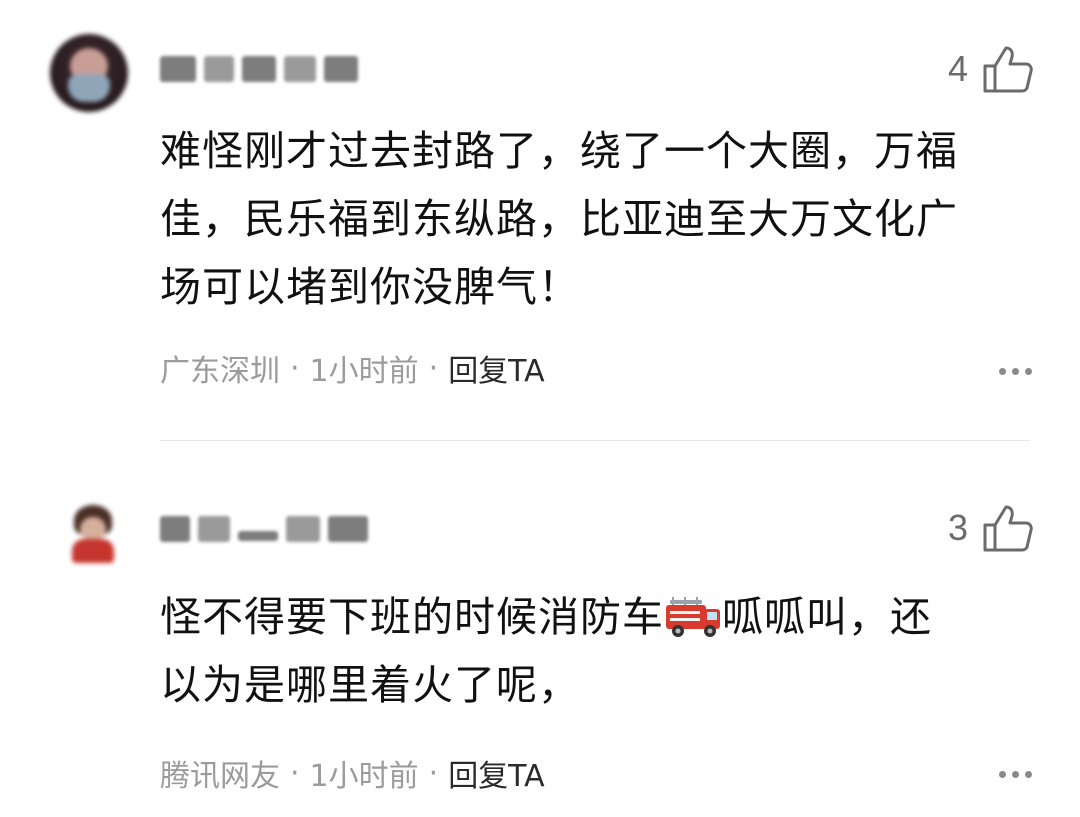  Describe the element at coordinates (220, 776) in the screenshot. I see `comment-location: 腾讯网友` at that location.